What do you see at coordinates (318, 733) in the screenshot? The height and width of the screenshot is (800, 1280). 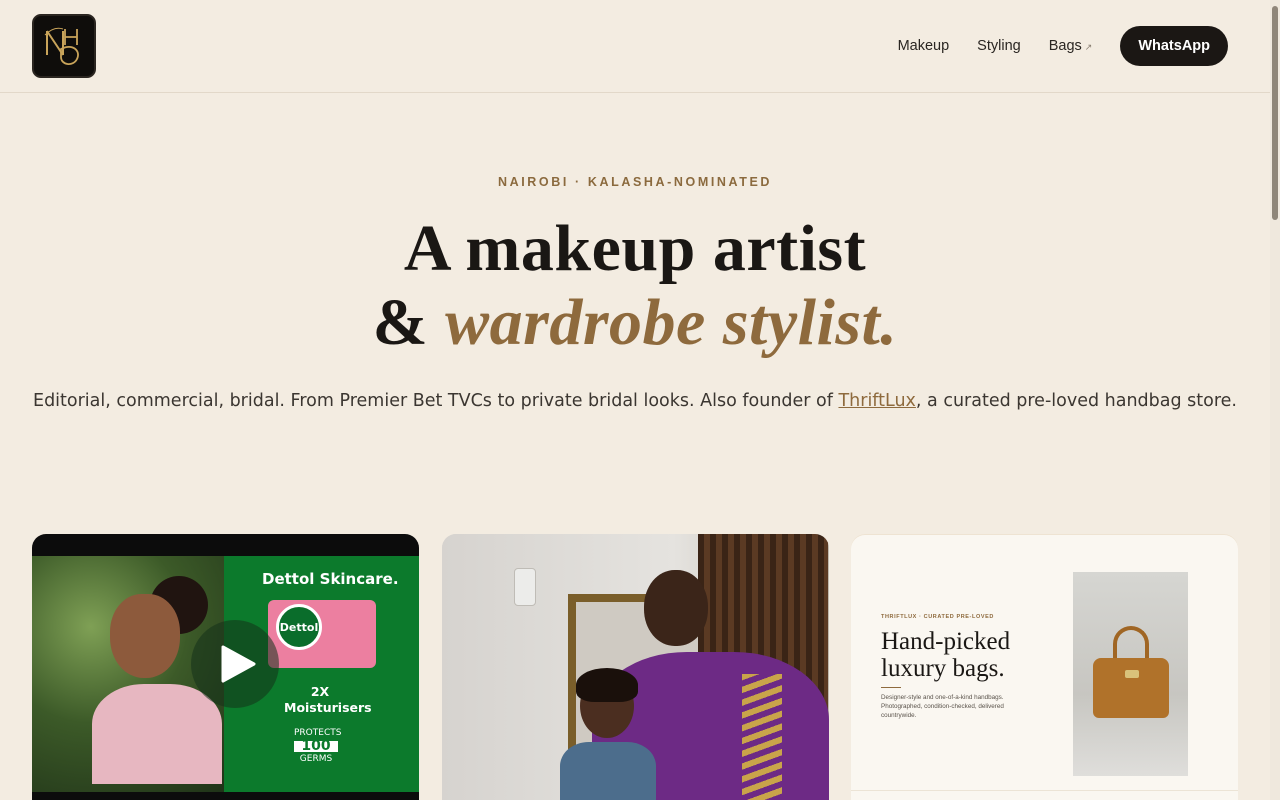 I see `germs-top: PROTECTS` at bounding box center [318, 733].